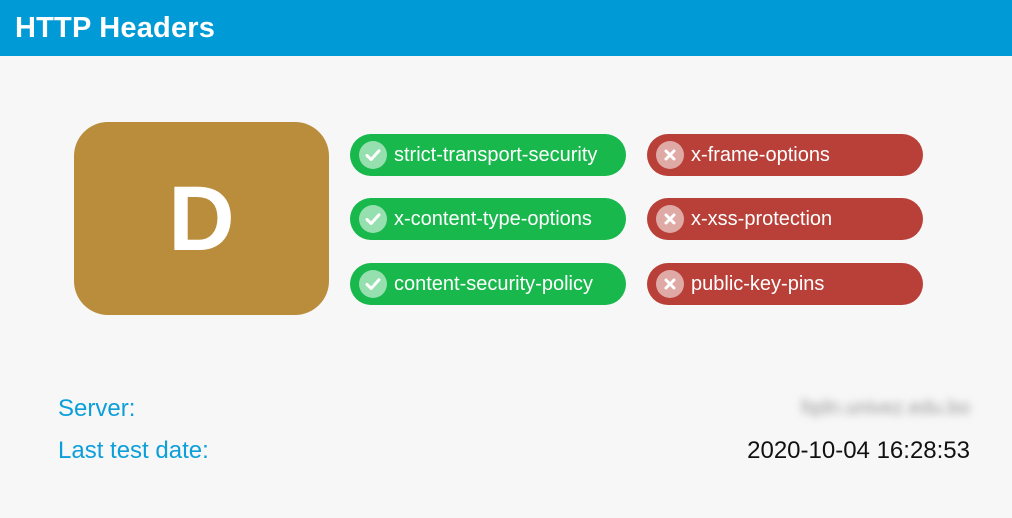 The width and height of the screenshot is (1012, 518). What do you see at coordinates (506, 28) in the screenshot?
I see `header-bar: HTTP Headers` at bounding box center [506, 28].